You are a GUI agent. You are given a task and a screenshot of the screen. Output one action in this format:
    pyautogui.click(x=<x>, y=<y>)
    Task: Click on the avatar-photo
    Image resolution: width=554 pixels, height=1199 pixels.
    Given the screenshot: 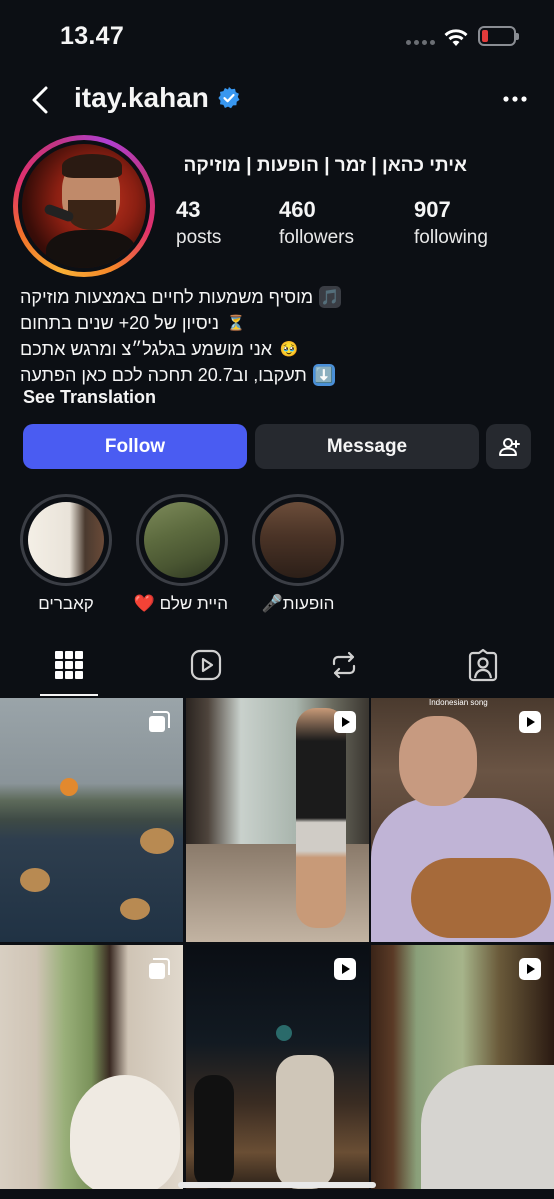 What is the action you would take?
    pyautogui.click(x=84, y=206)
    